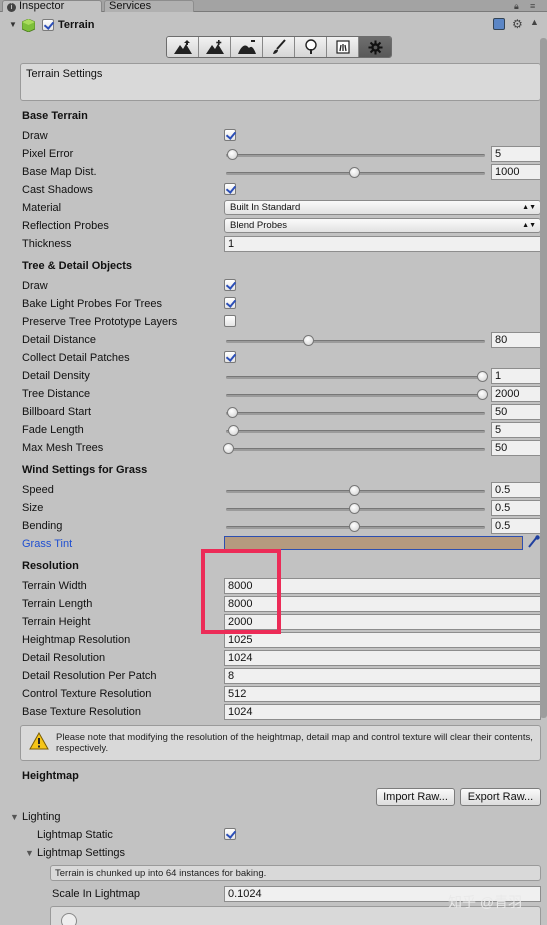 This screenshot has height=925, width=547. Describe the element at coordinates (543, 378) in the screenshot. I see `inspector-scrollbar` at that location.